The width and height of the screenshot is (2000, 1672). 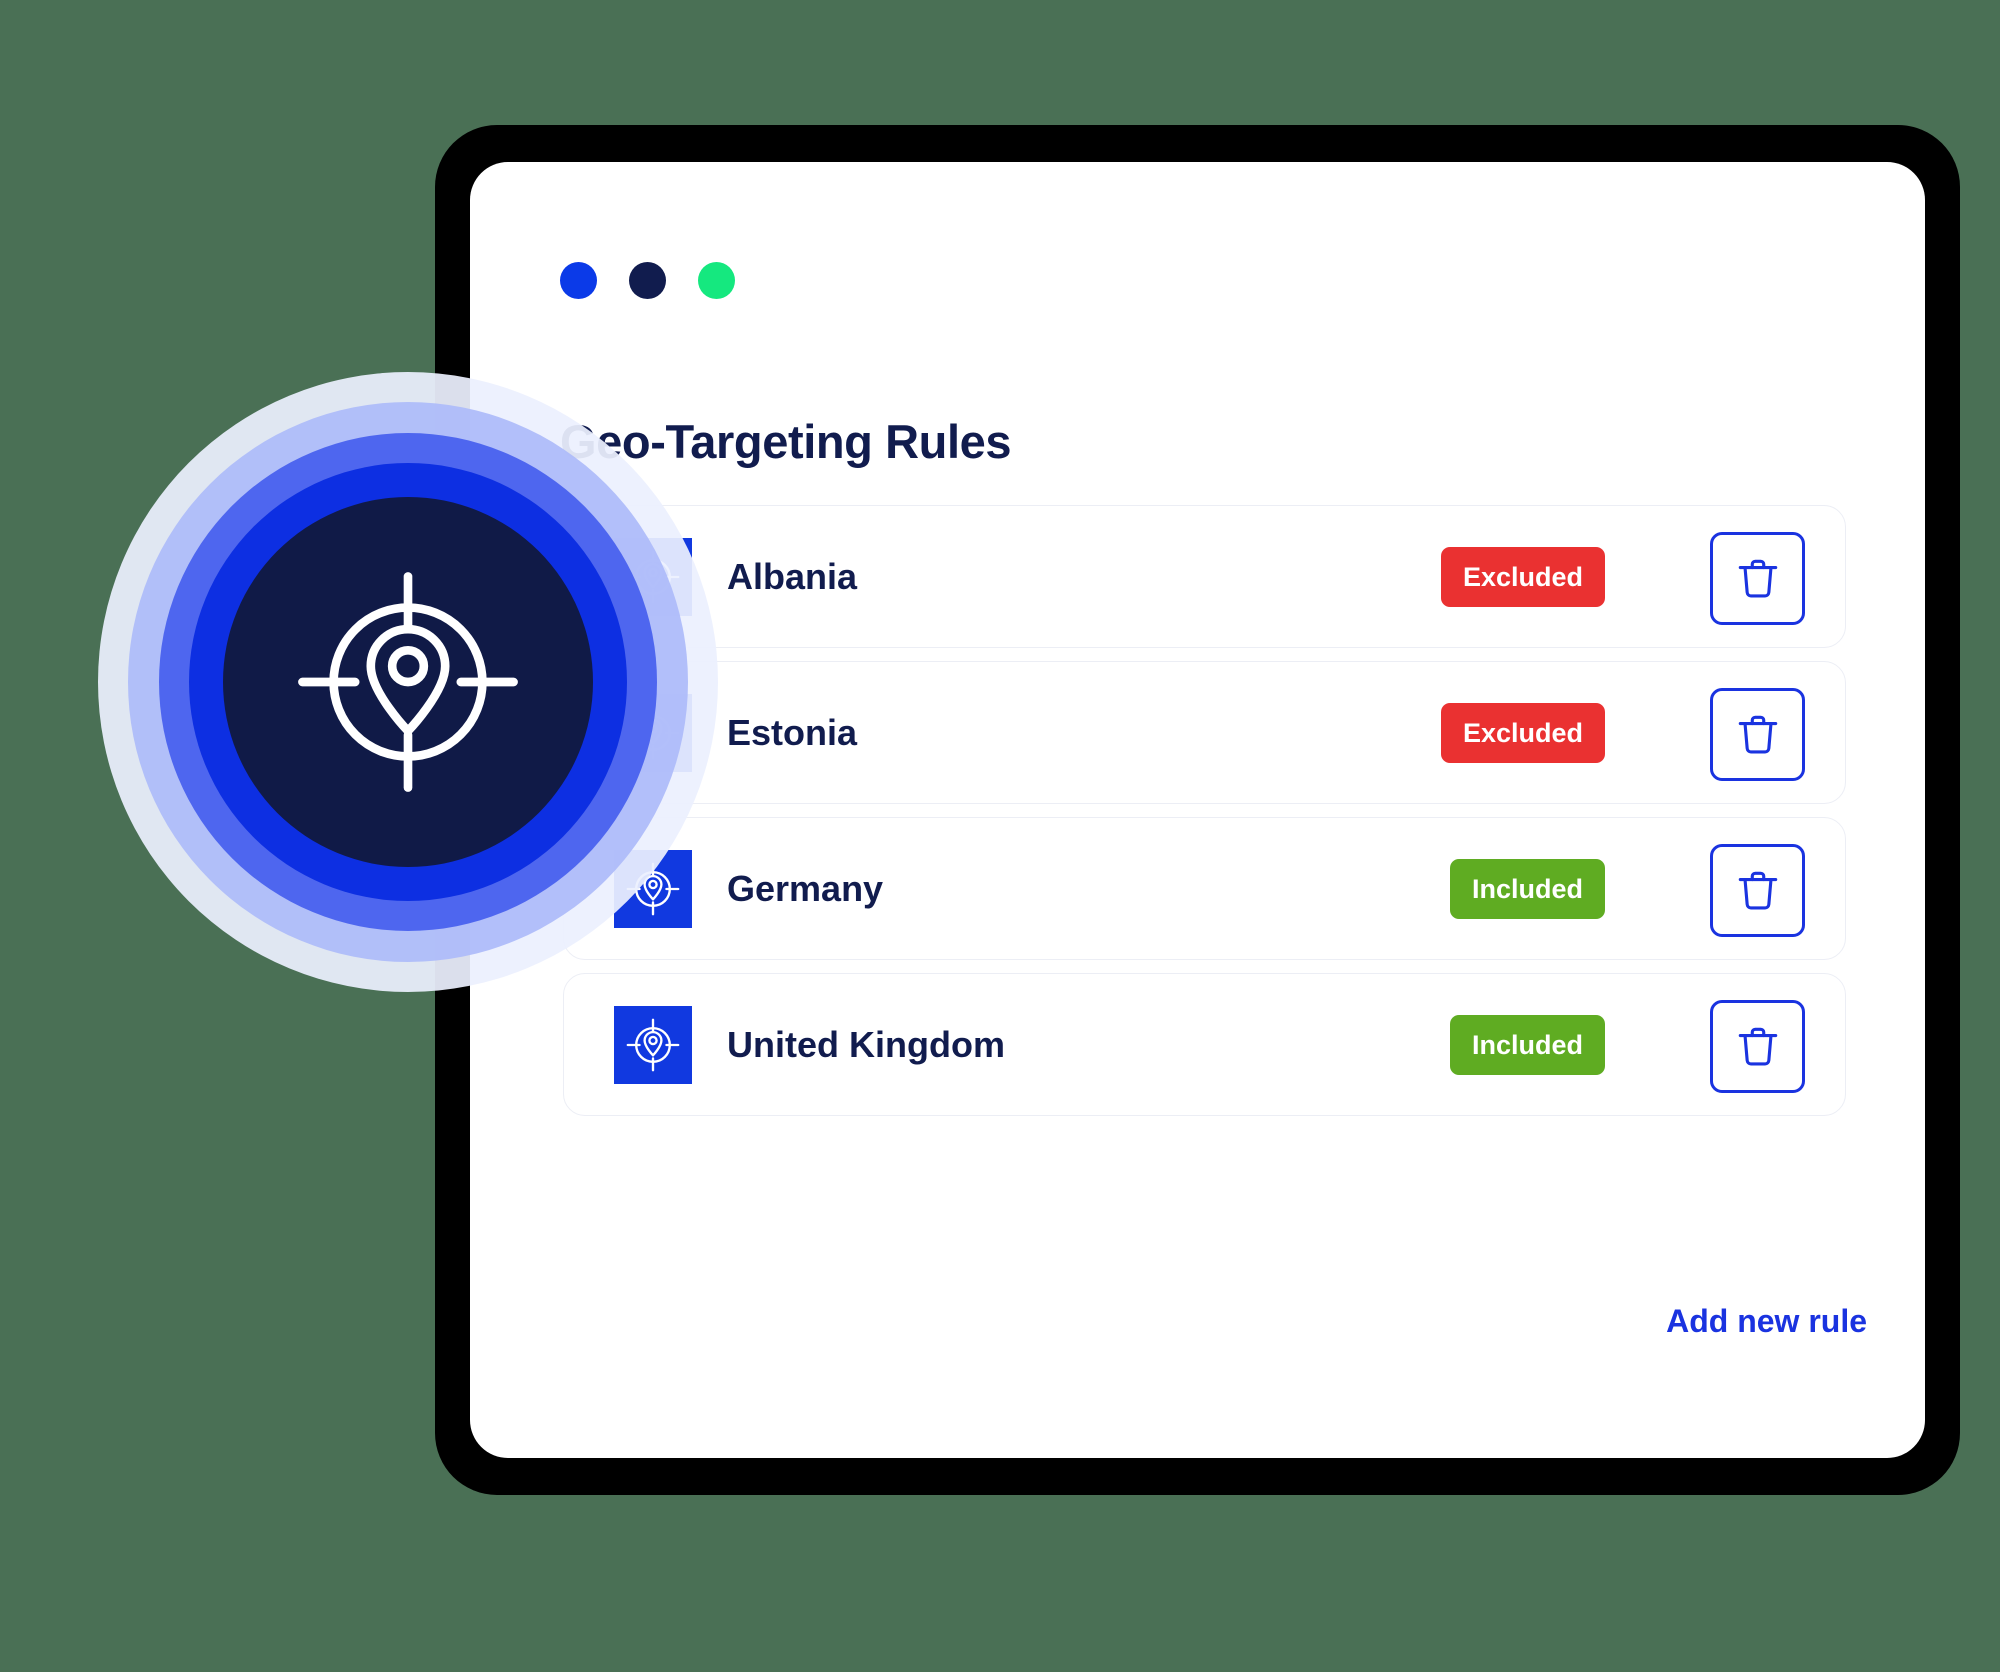 What do you see at coordinates (792, 732) in the screenshot?
I see `rule-country-label: Estonia` at bounding box center [792, 732].